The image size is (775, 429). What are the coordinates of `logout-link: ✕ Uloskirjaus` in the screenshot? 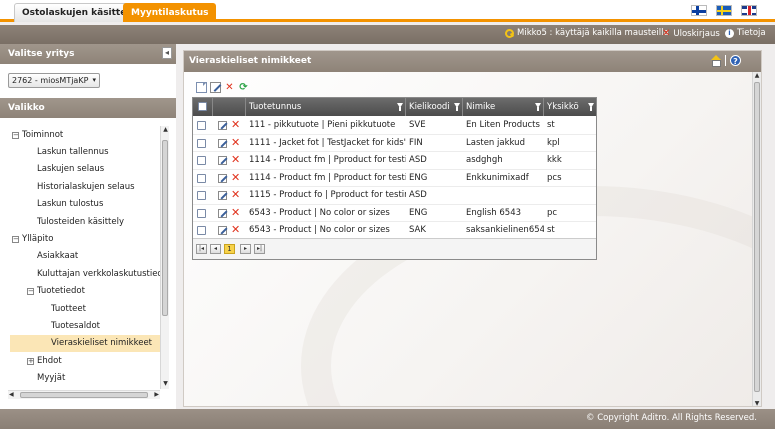 It's located at (691, 33).